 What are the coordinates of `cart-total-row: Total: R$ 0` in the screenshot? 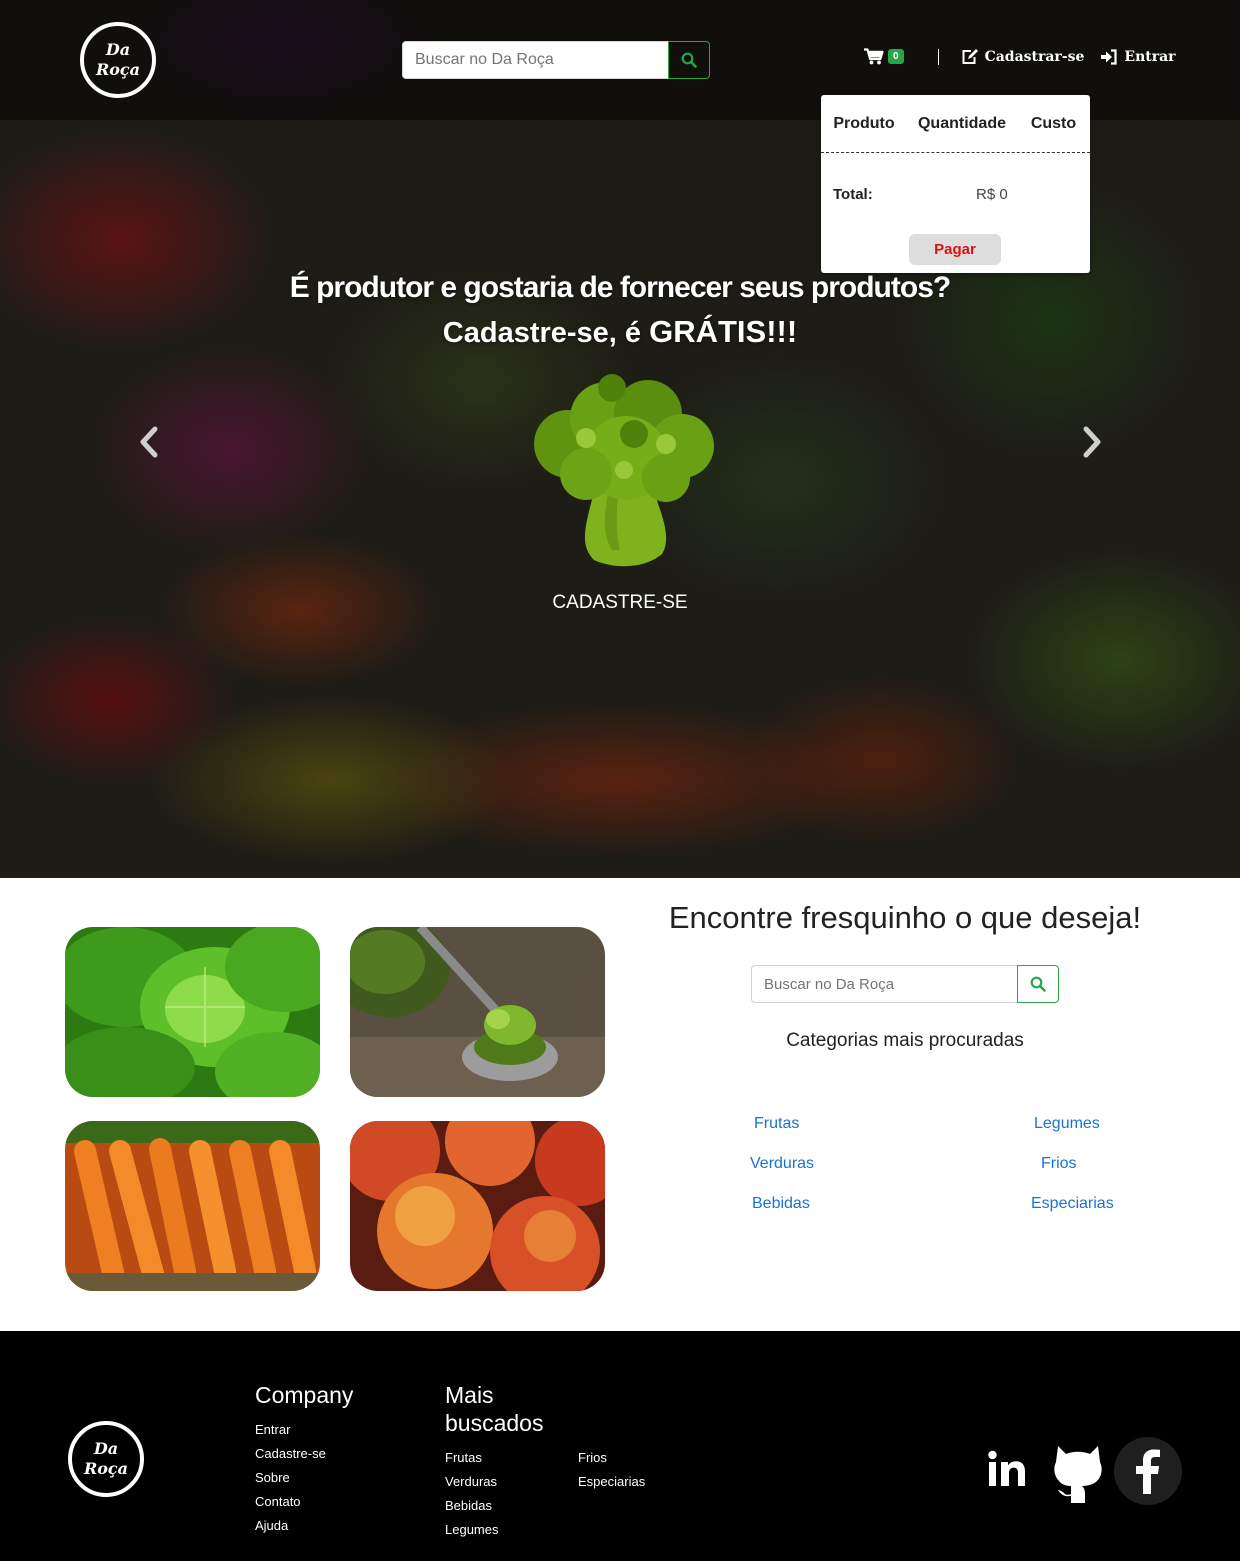 It's located at (955, 194).